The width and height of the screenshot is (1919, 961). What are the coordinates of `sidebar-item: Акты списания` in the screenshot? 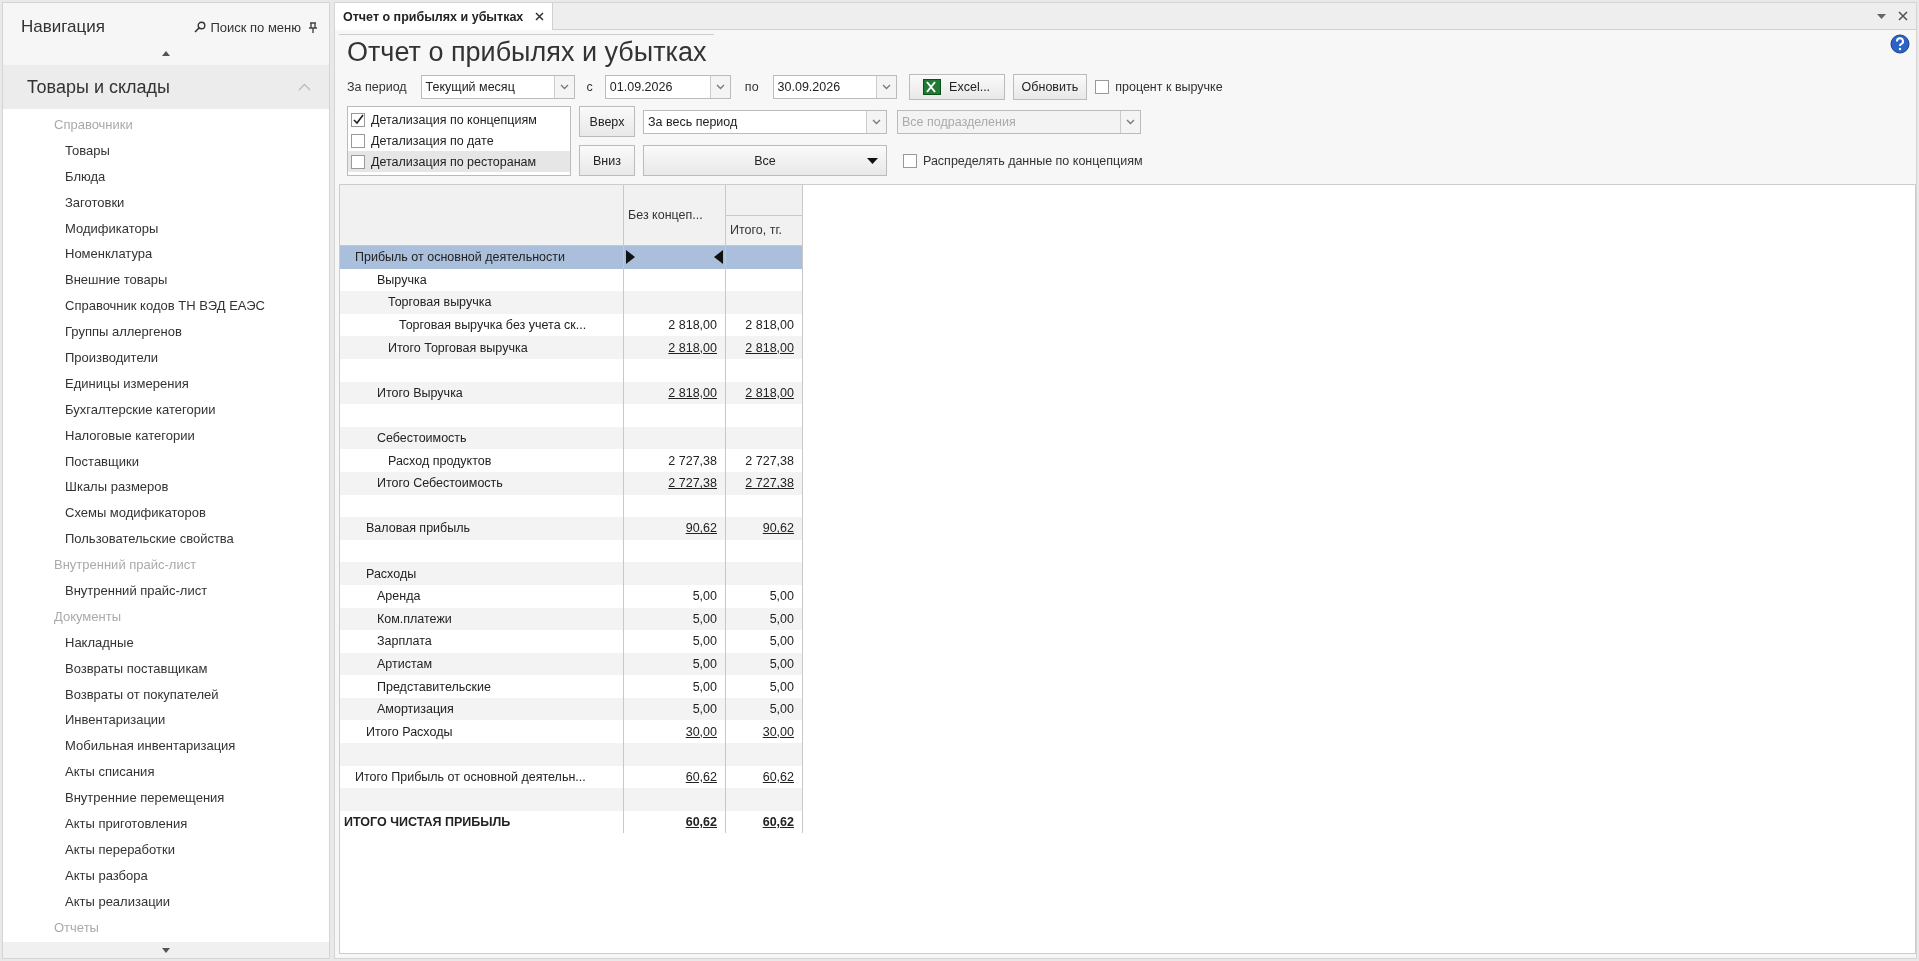 It's located at (166, 772).